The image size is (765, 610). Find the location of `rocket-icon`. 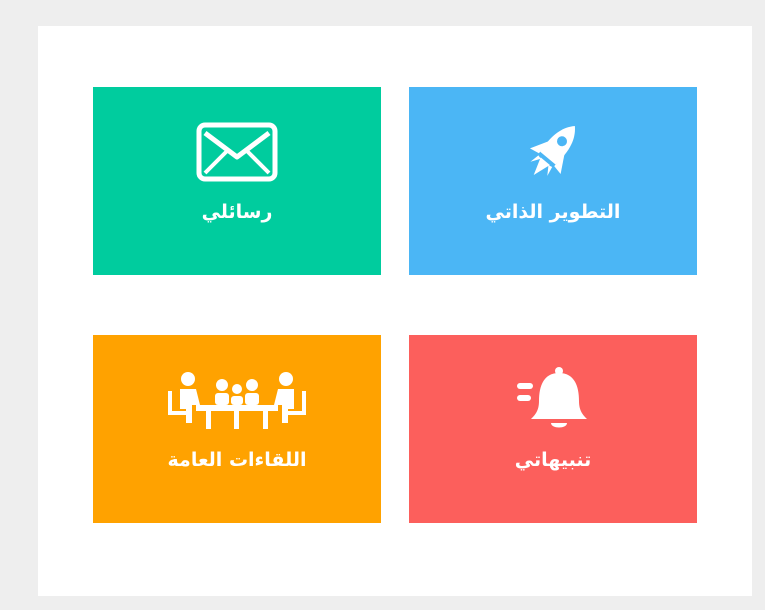

rocket-icon is located at coordinates (553, 152).